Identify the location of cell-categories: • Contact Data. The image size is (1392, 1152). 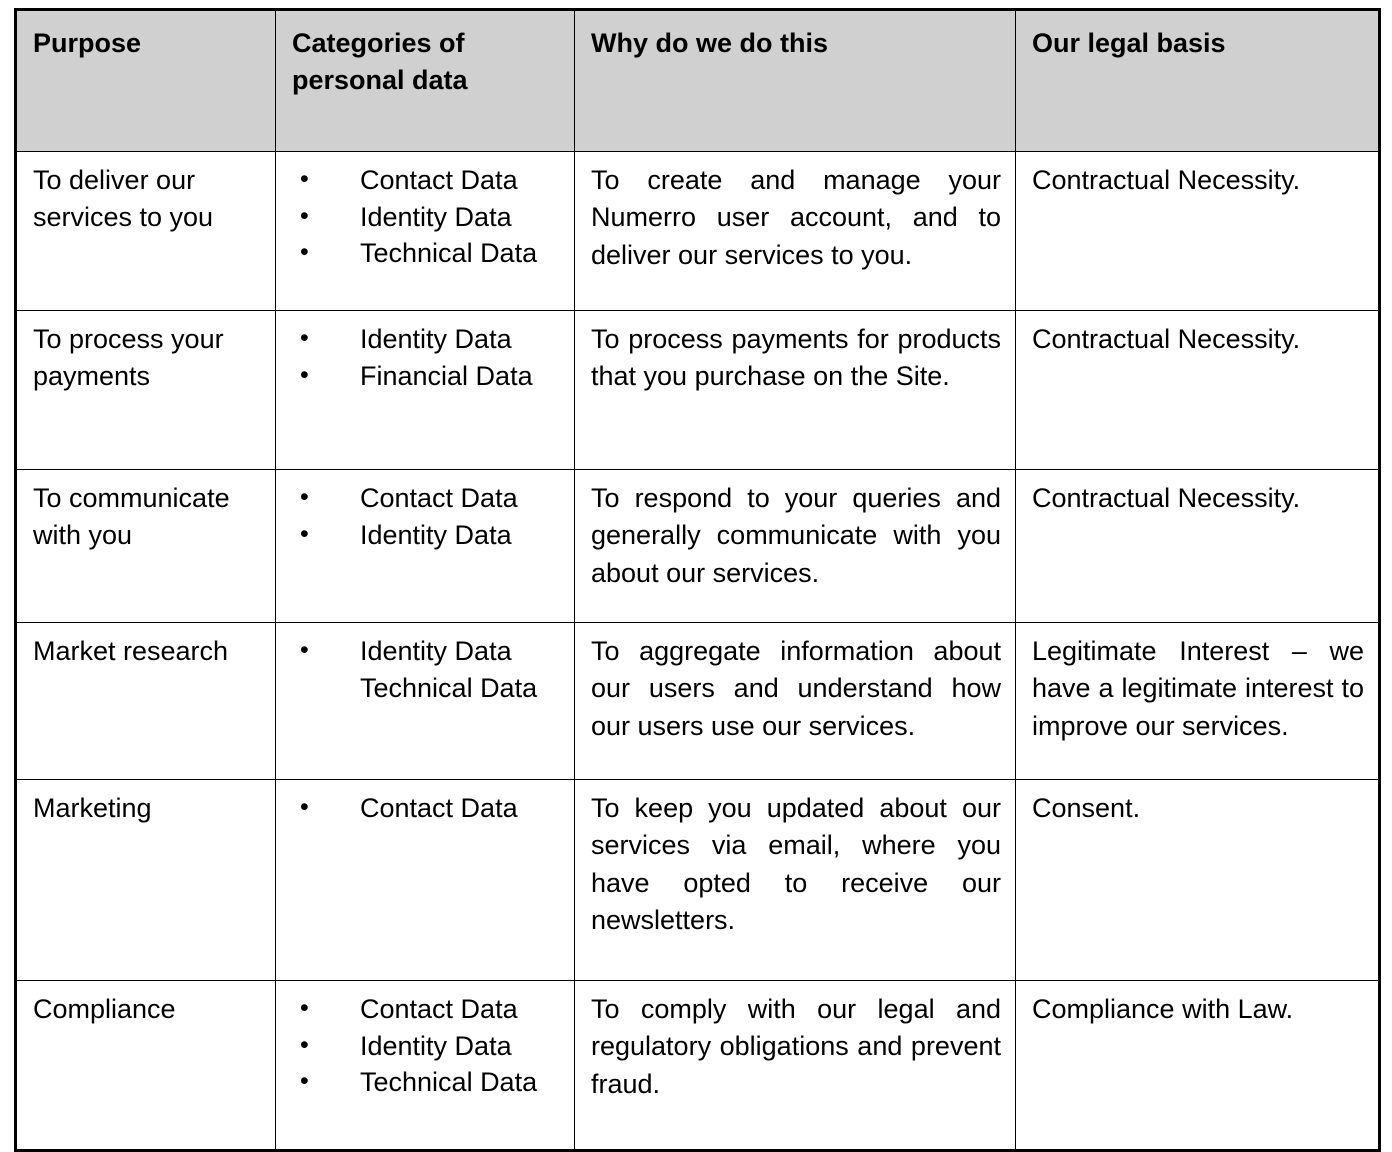
(425, 880).